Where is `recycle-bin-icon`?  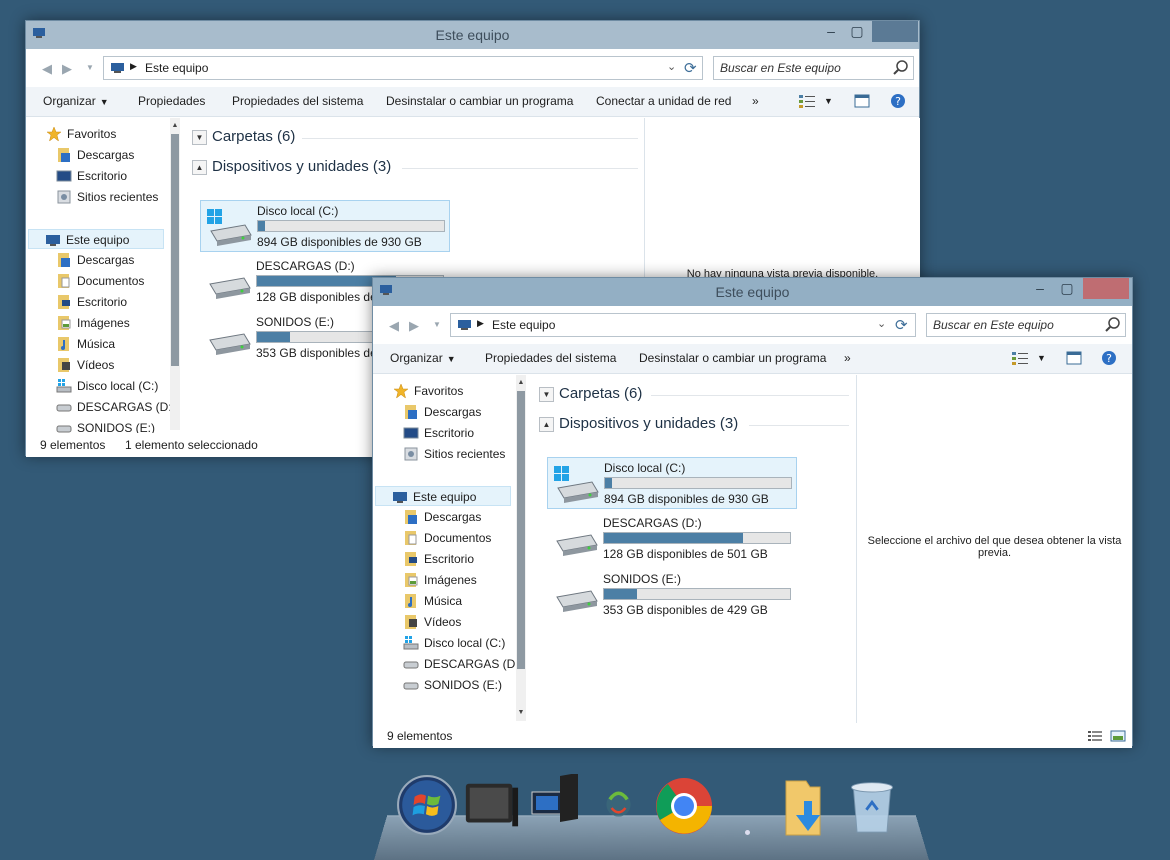 recycle-bin-icon is located at coordinates (872, 806).